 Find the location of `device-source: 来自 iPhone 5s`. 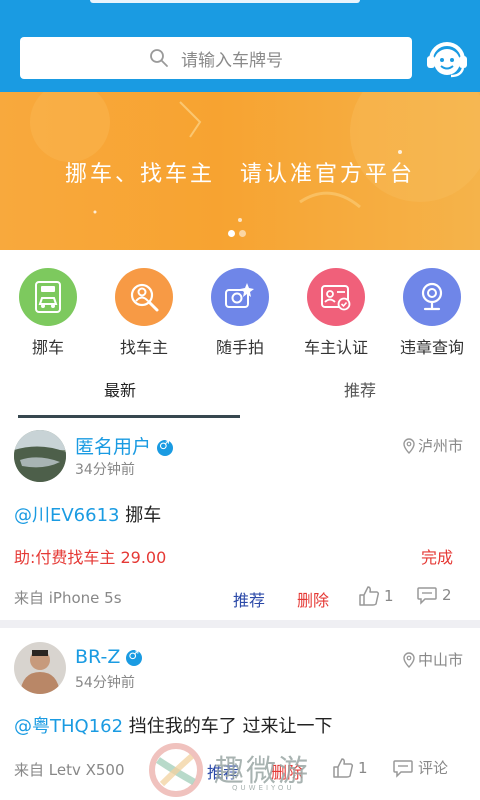

device-source: 来自 iPhone 5s is located at coordinates (68, 598).